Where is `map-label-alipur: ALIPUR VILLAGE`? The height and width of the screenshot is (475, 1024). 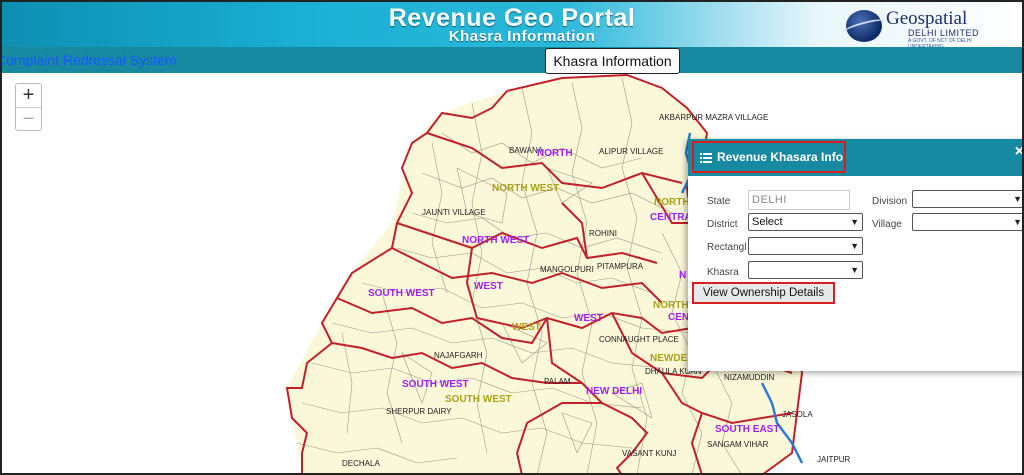
map-label-alipur: ALIPUR VILLAGE is located at coordinates (631, 151).